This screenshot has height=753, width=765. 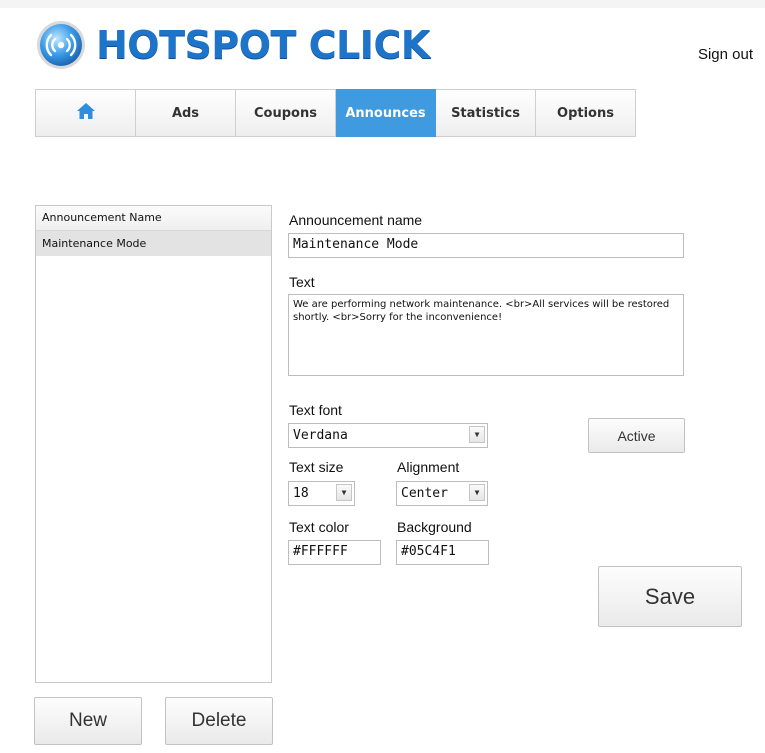 What do you see at coordinates (153, 243) in the screenshot?
I see `list-item: Maintenance Mode` at bounding box center [153, 243].